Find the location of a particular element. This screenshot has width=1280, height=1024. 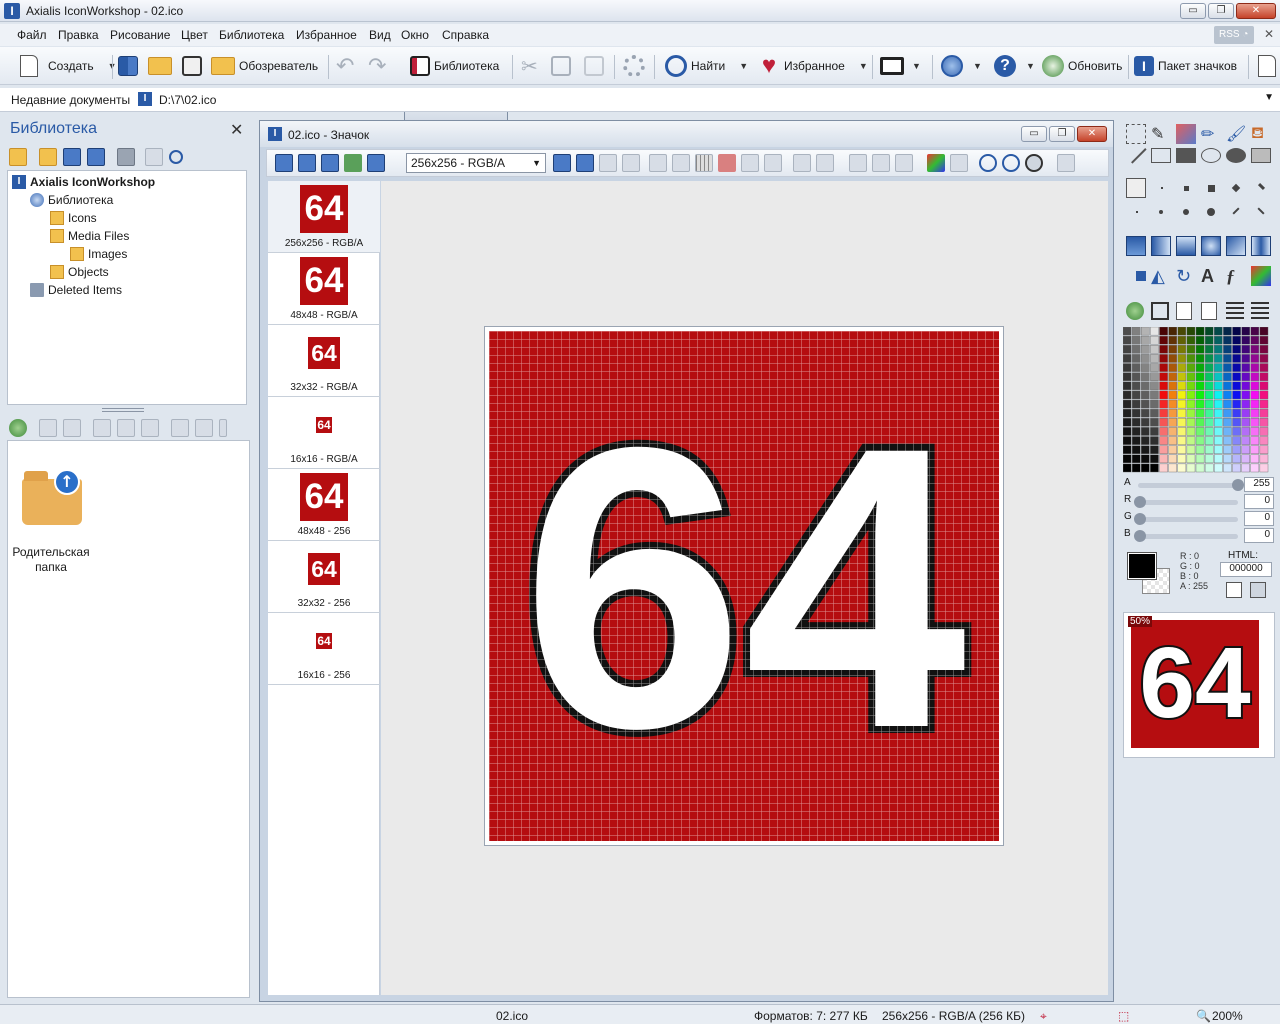

menu-close-button: ✕ is located at coordinates (1269, 34).